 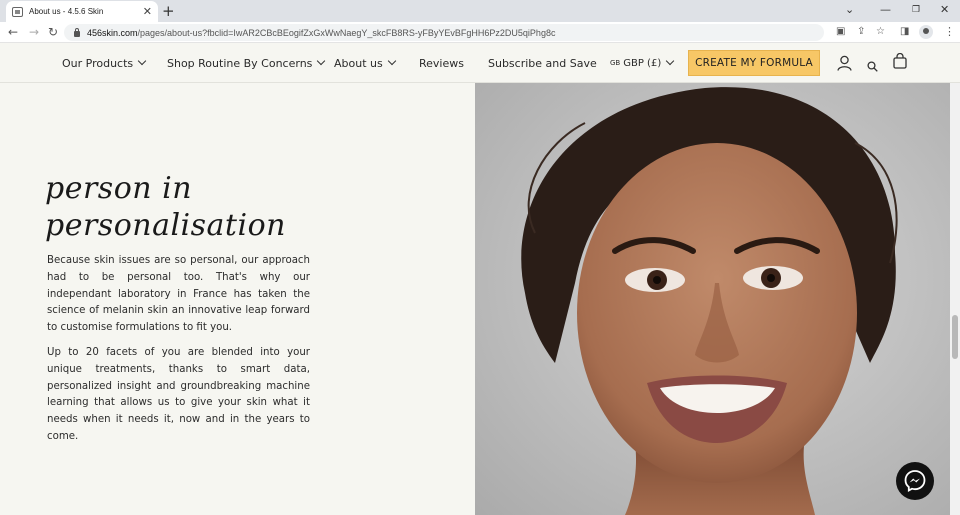 What do you see at coordinates (480, 11) in the screenshot?
I see `browser-tab-bar: About us - 4.5.6 Skin ✕ + ⌄ — ❐ ✕` at bounding box center [480, 11].